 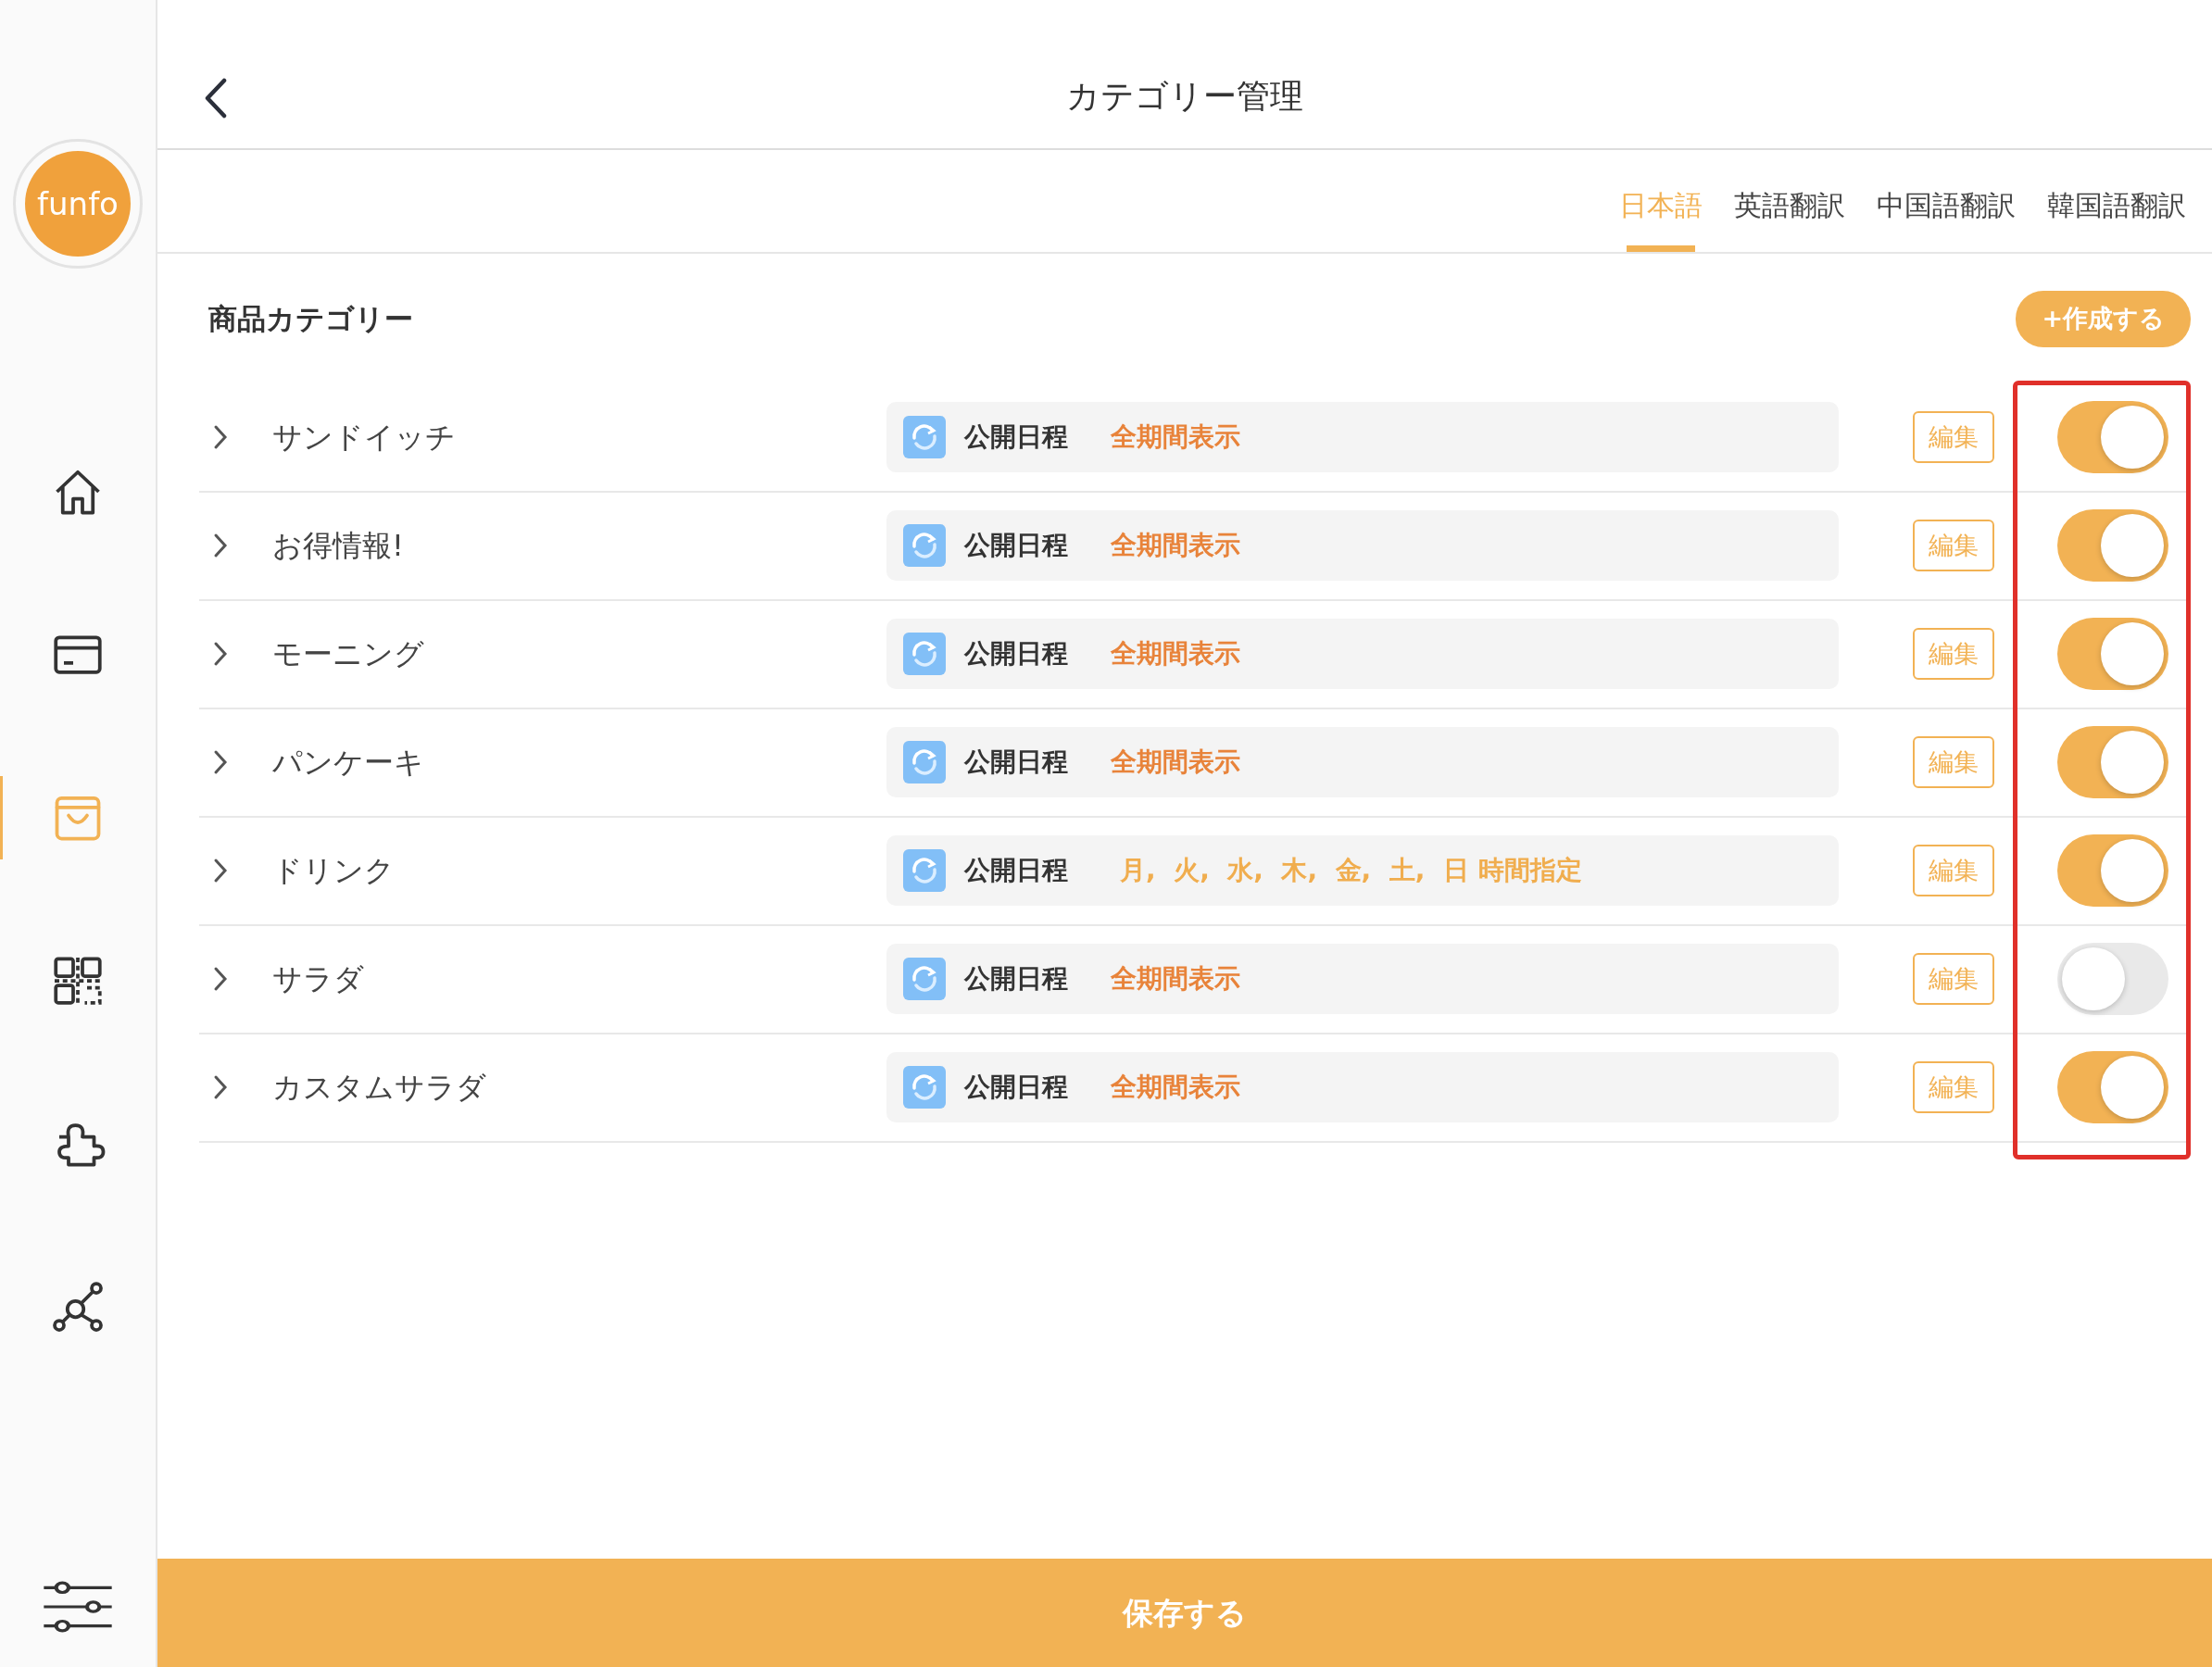 I want to click on category-name: サンドイッチ, so click(x=364, y=437).